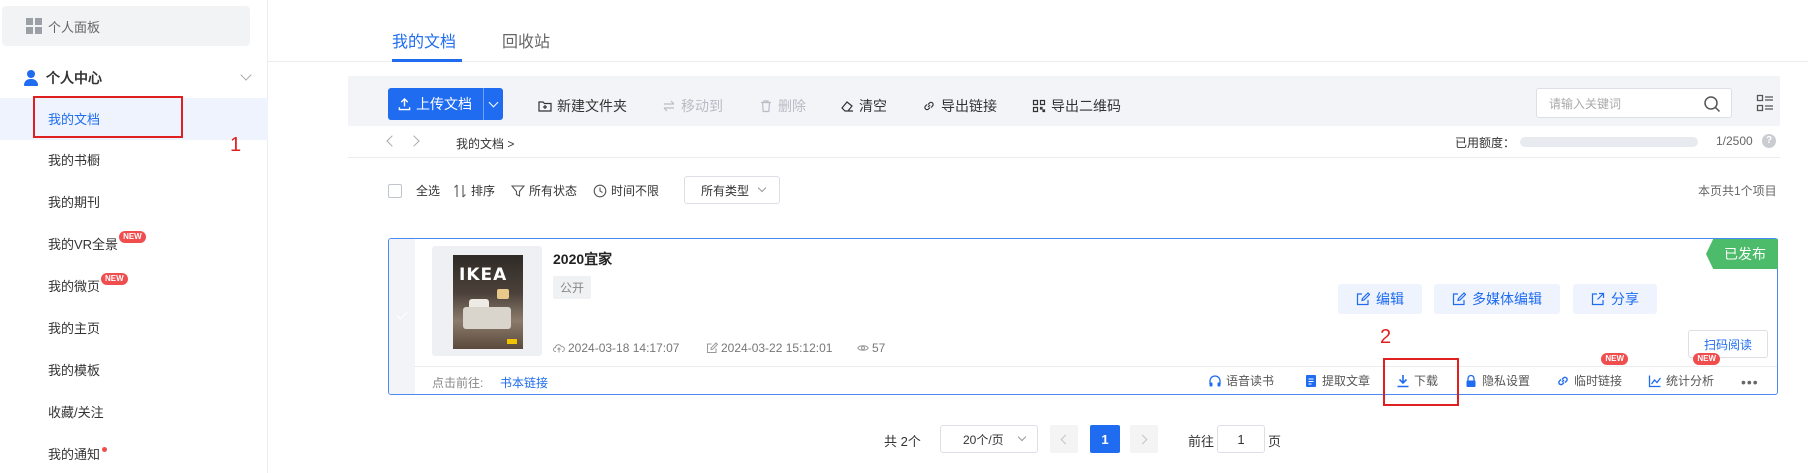 This screenshot has width=1808, height=473. Describe the element at coordinates (403, 141) in the screenshot. I see `history-nav` at that location.